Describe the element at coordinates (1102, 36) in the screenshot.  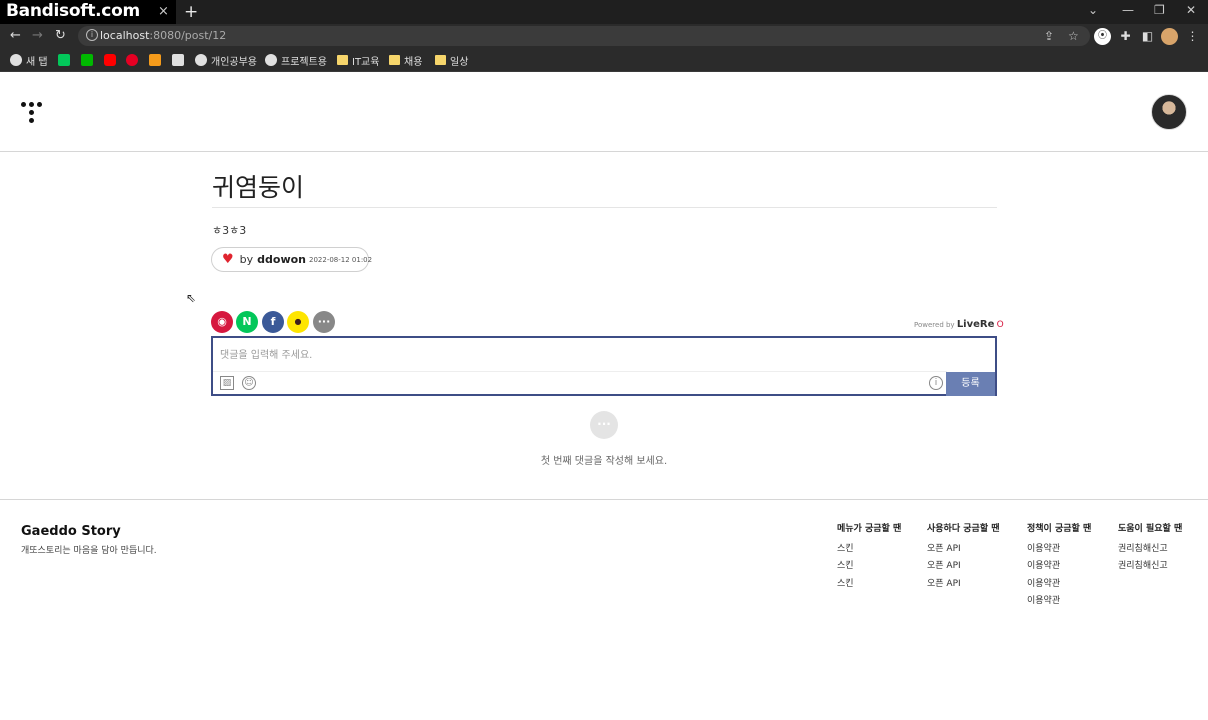
I see `extension-icon: ⦿` at that location.